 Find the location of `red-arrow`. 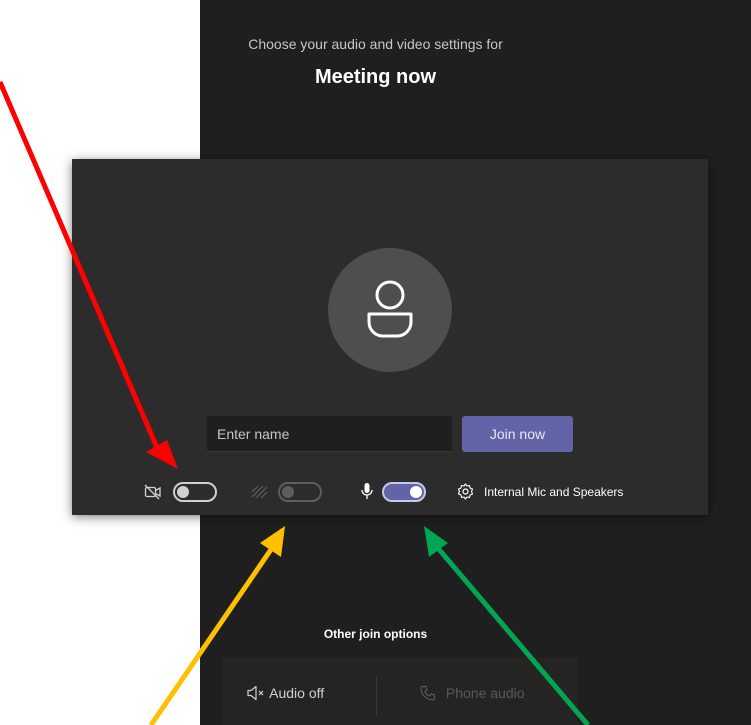

red-arrow is located at coordinates (89, 275).